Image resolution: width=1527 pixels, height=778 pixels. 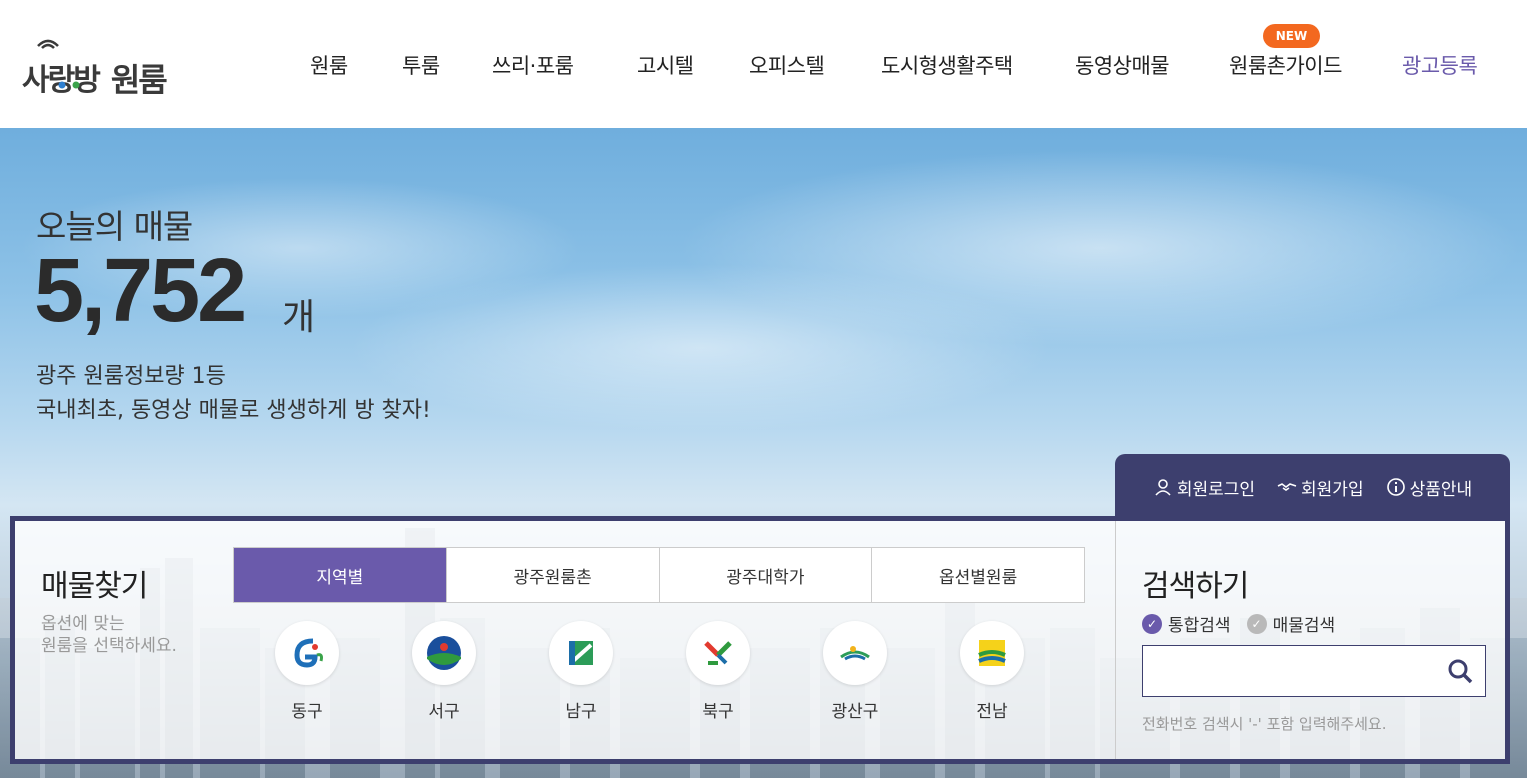 What do you see at coordinates (1441, 489) in the screenshot?
I see `product-info-label: 상품안내` at bounding box center [1441, 489].